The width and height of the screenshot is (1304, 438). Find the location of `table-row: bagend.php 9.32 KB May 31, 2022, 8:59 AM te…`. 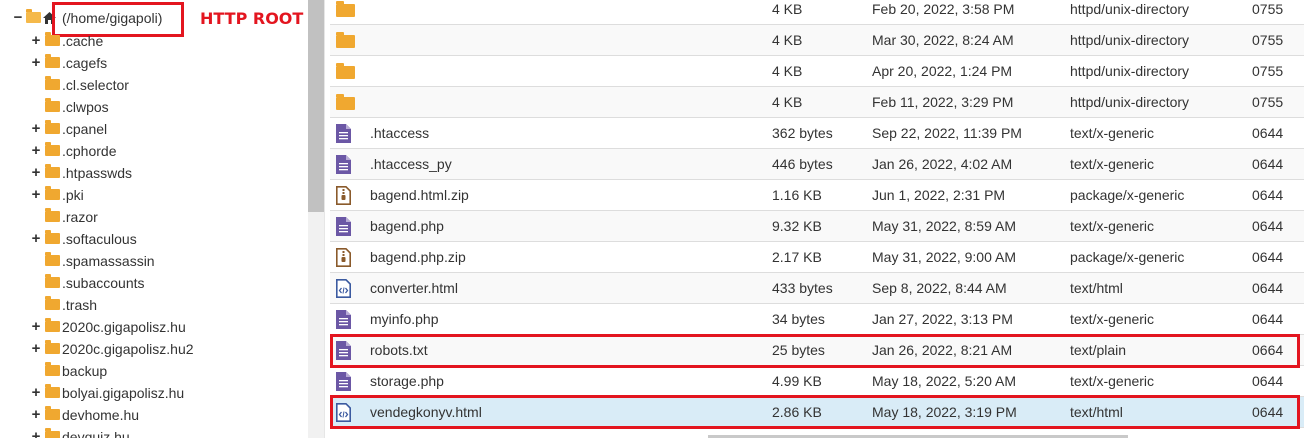

table-row: bagend.php 9.32 KB May 31, 2022, 8:59 AM te… is located at coordinates (817, 226).